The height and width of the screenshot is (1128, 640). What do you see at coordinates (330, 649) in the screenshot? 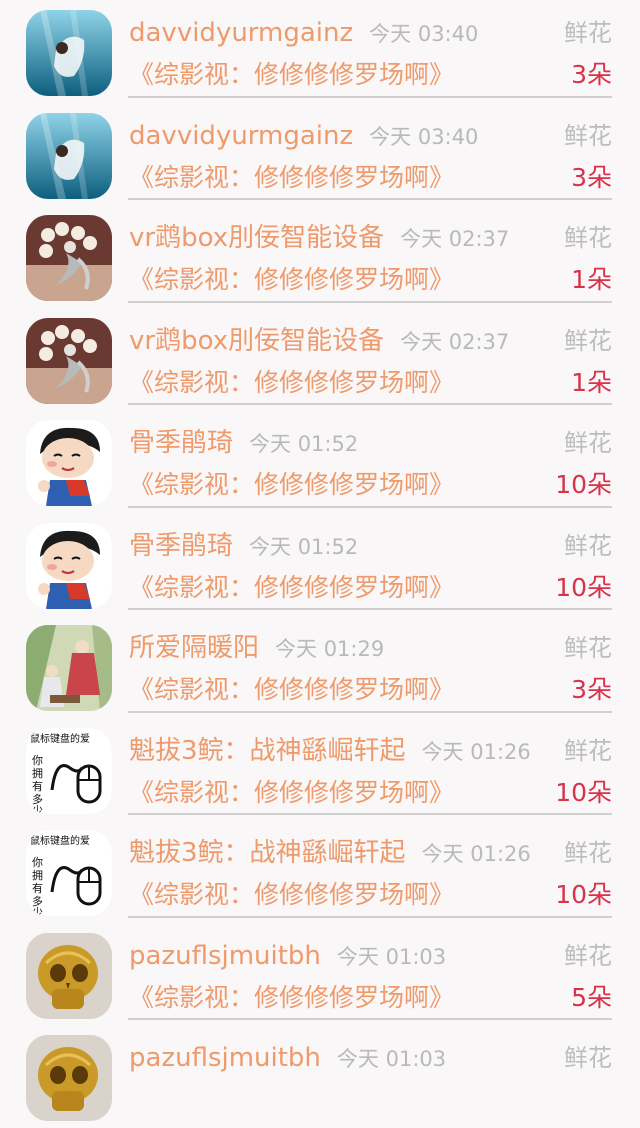
I see `gift-time: 今天 01:29` at bounding box center [330, 649].